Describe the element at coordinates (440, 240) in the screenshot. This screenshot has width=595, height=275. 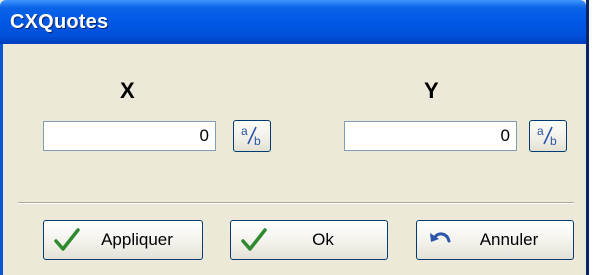
I see `undo-arrow-icon` at that location.